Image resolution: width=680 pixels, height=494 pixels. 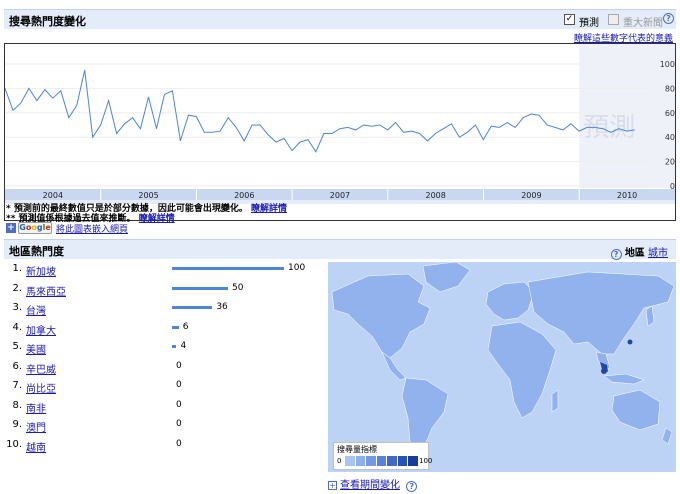 What do you see at coordinates (616, 254) in the screenshot?
I see `region-help-icon: ?` at bounding box center [616, 254].